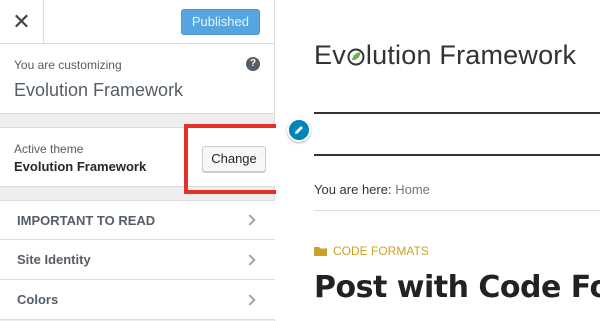 The image size is (600, 321). I want to click on logo-v-glyph: v, so click(339, 55).